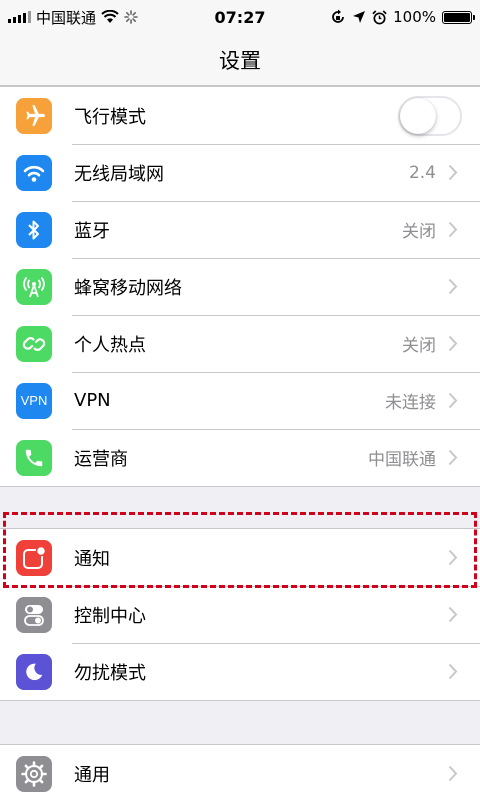 This screenshot has width=480, height=800. What do you see at coordinates (19, 17) in the screenshot?
I see `signal-strength-icon` at bounding box center [19, 17].